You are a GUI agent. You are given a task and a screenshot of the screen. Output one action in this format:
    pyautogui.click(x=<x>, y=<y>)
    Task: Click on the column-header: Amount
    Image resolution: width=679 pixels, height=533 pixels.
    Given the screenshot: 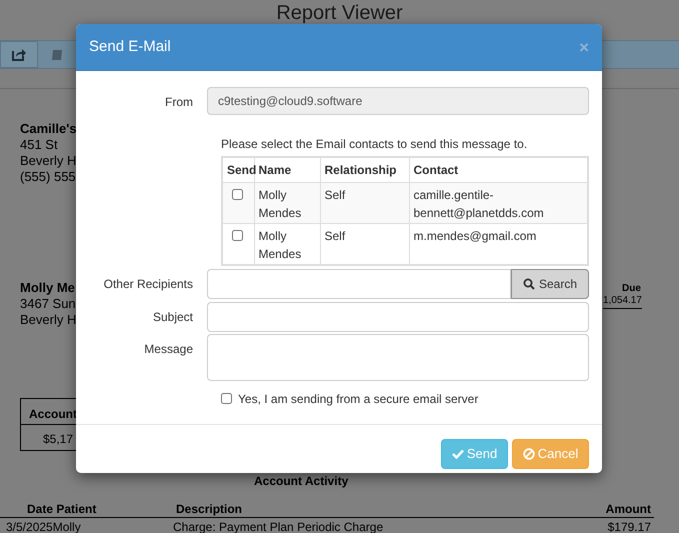 What is the action you would take?
    pyautogui.click(x=628, y=509)
    